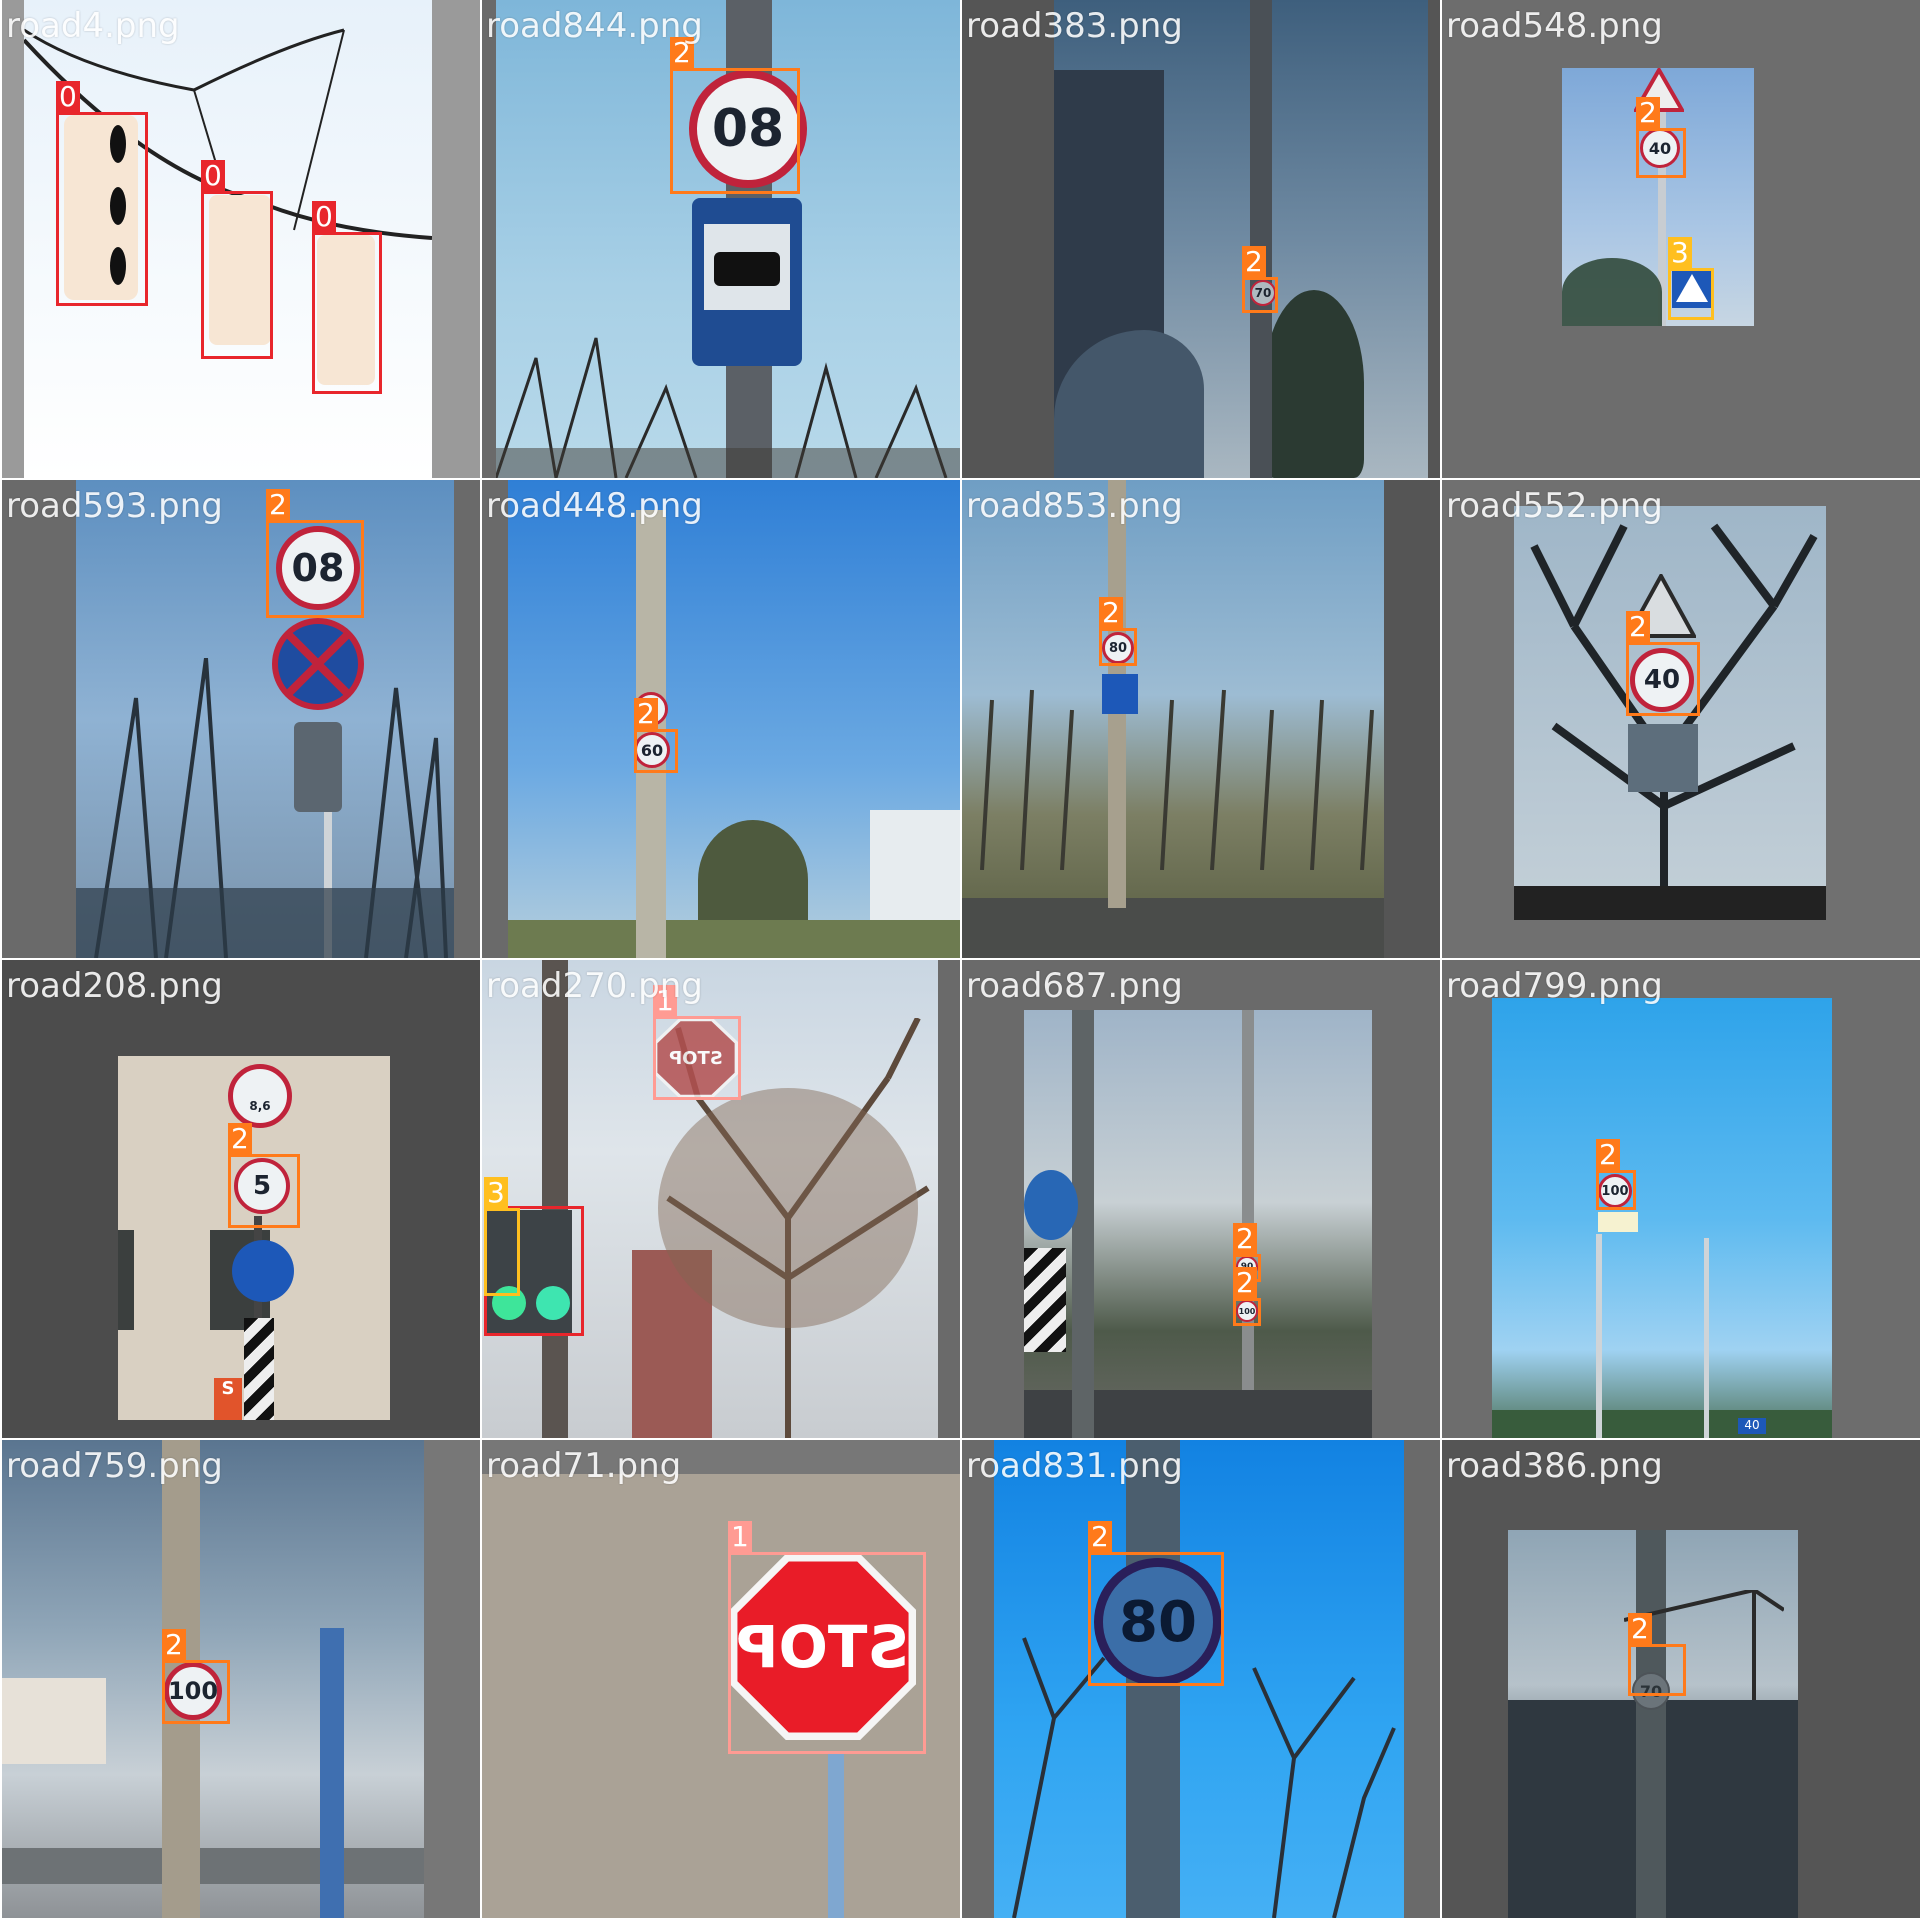  What do you see at coordinates (721, 1199) in the screenshot?
I see `tile-road270: STOP 1 3 road270.png` at bounding box center [721, 1199].